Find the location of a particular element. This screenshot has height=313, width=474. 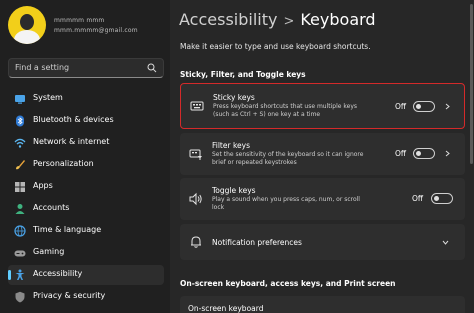

filter-keys-toggle is located at coordinates (424, 153).